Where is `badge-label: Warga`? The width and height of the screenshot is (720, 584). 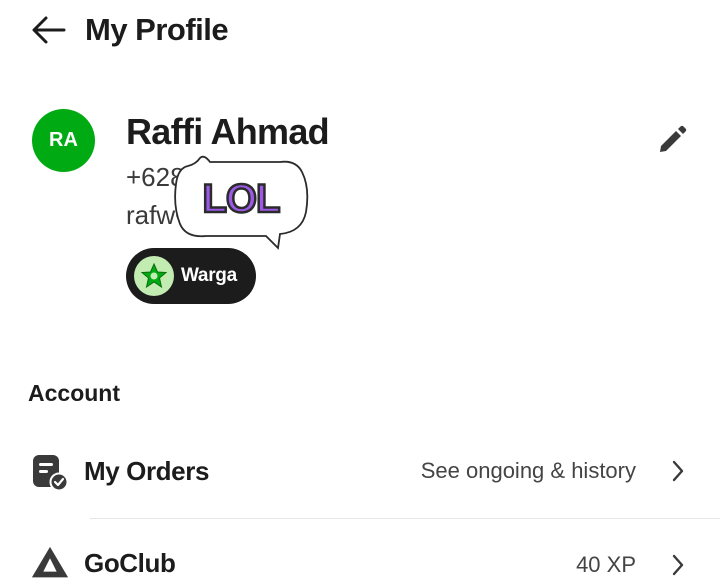
badge-label: Warga is located at coordinates (209, 275).